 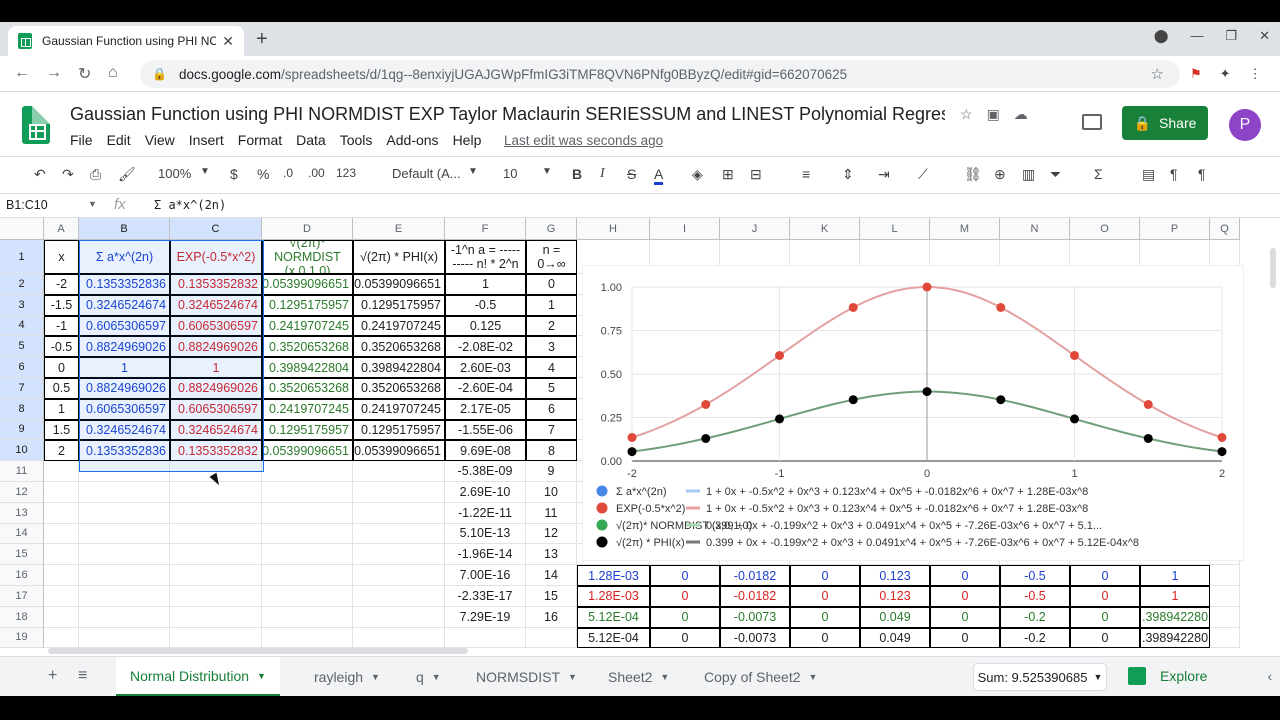 I want to click on table-cell: -2, so click(x=61, y=284).